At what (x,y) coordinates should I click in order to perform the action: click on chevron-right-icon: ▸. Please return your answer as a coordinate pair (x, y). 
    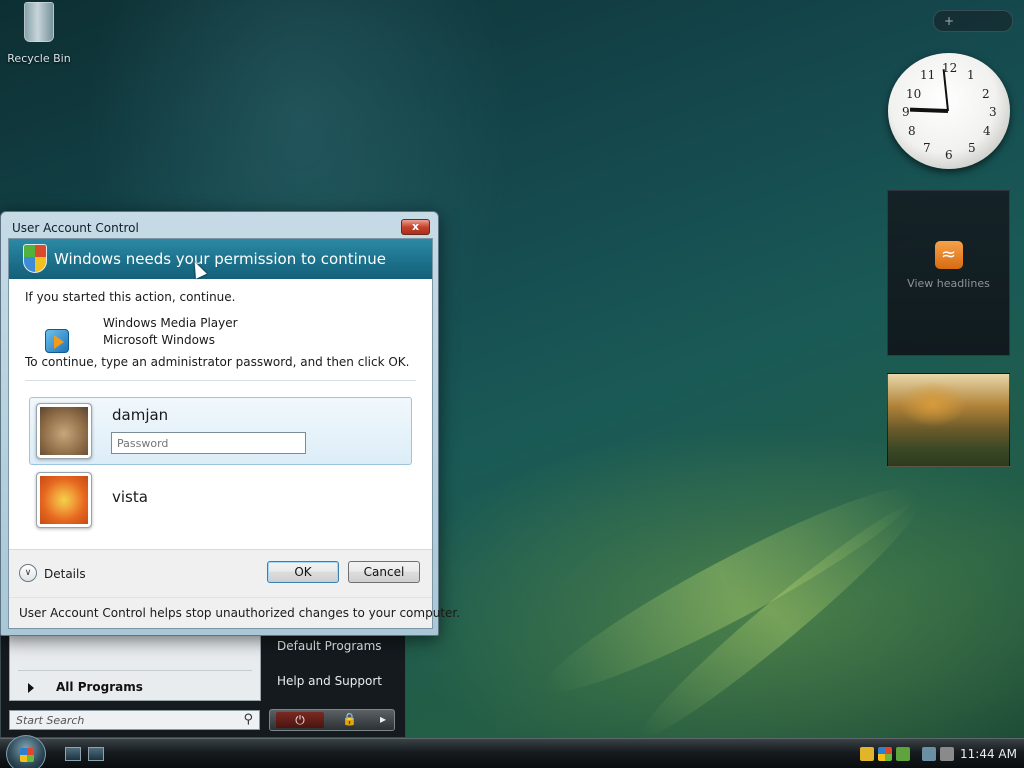
    Looking at the image, I should click on (383, 719).